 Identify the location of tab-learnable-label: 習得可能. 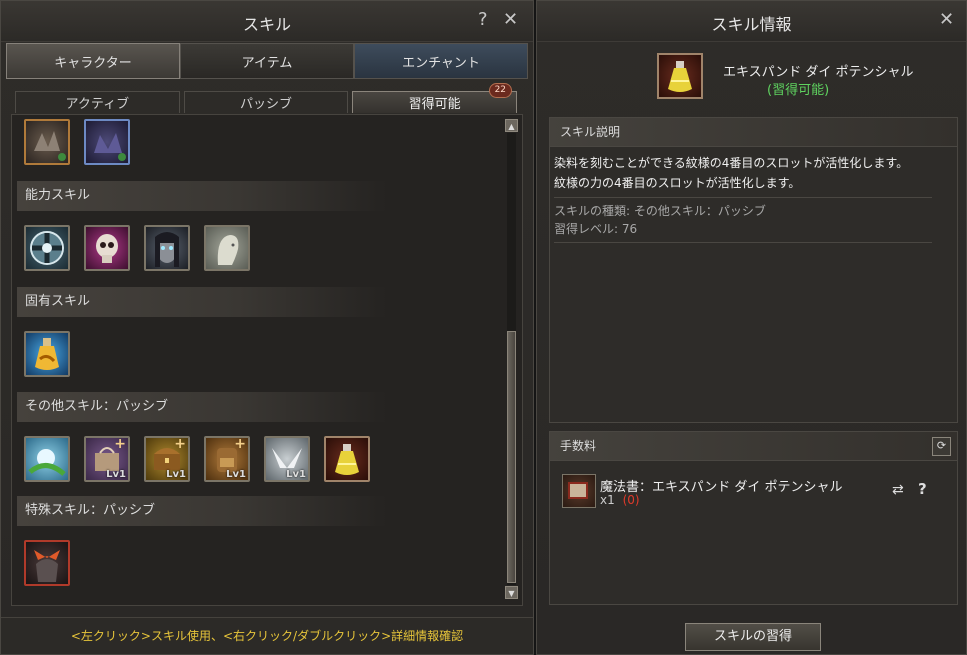
(434, 104).